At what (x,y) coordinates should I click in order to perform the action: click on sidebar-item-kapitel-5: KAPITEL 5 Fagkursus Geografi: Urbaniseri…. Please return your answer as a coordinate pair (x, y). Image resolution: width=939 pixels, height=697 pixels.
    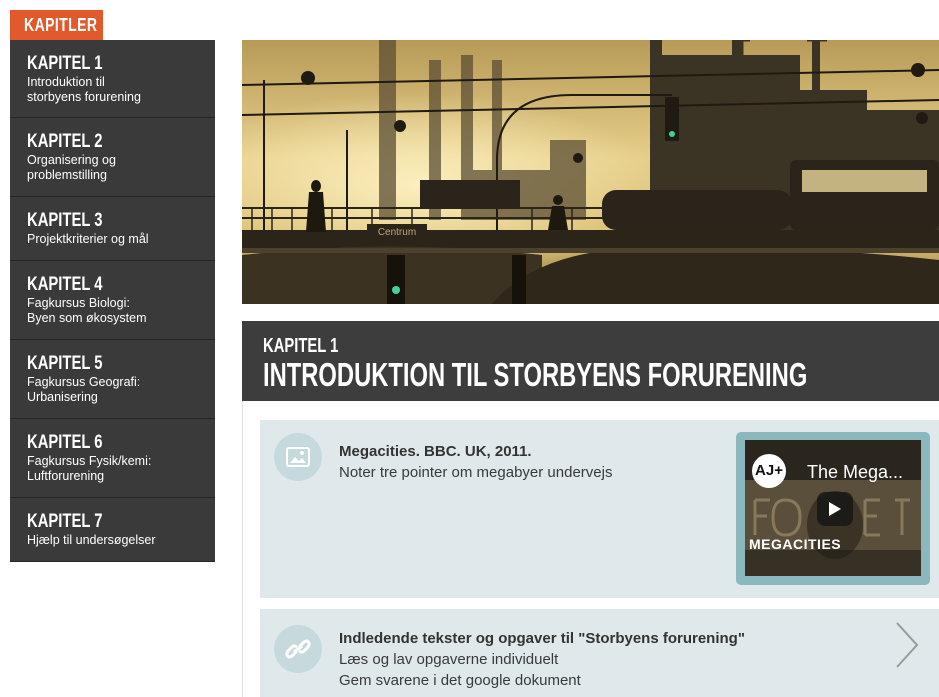
    Looking at the image, I should click on (112, 379).